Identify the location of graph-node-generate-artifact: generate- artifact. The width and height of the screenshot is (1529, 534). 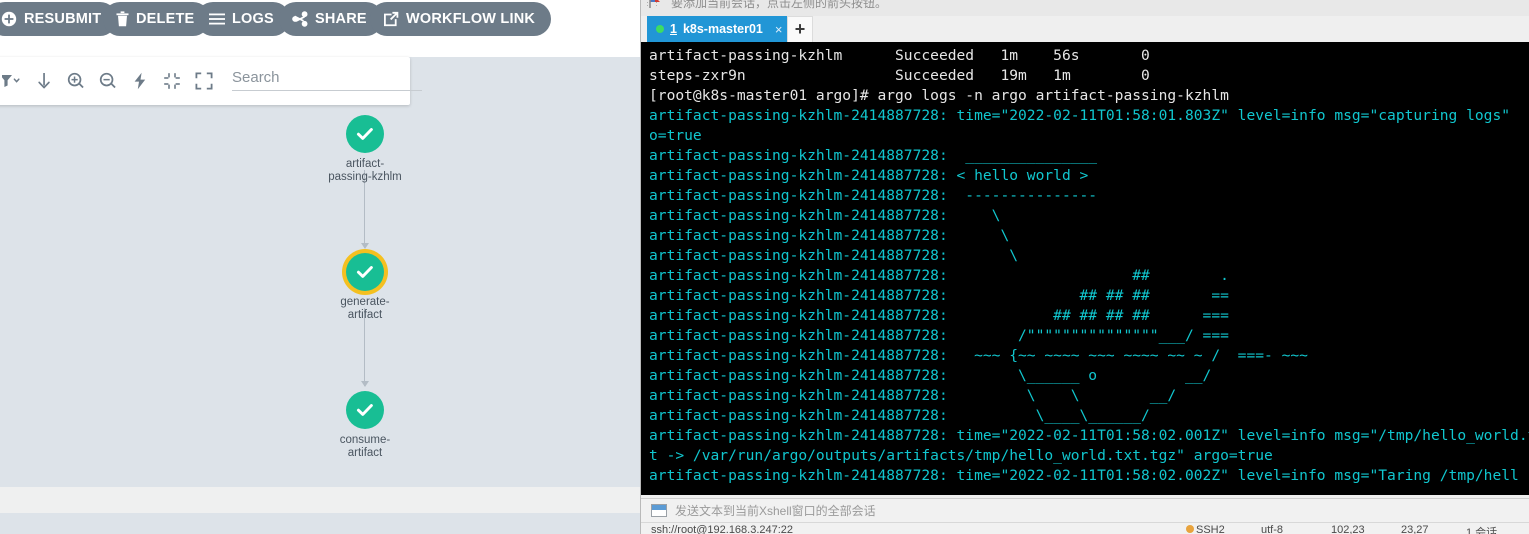
(365, 287).